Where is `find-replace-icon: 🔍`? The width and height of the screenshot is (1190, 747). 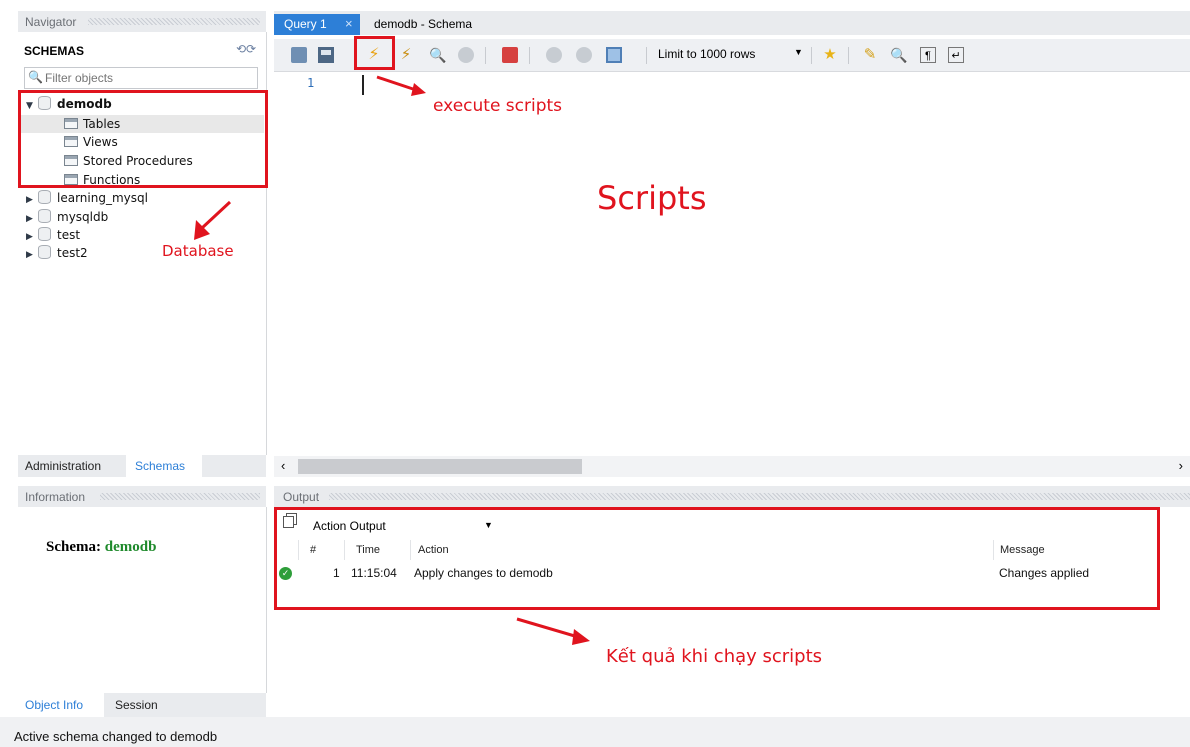
find-replace-icon: 🔍 is located at coordinates (898, 55).